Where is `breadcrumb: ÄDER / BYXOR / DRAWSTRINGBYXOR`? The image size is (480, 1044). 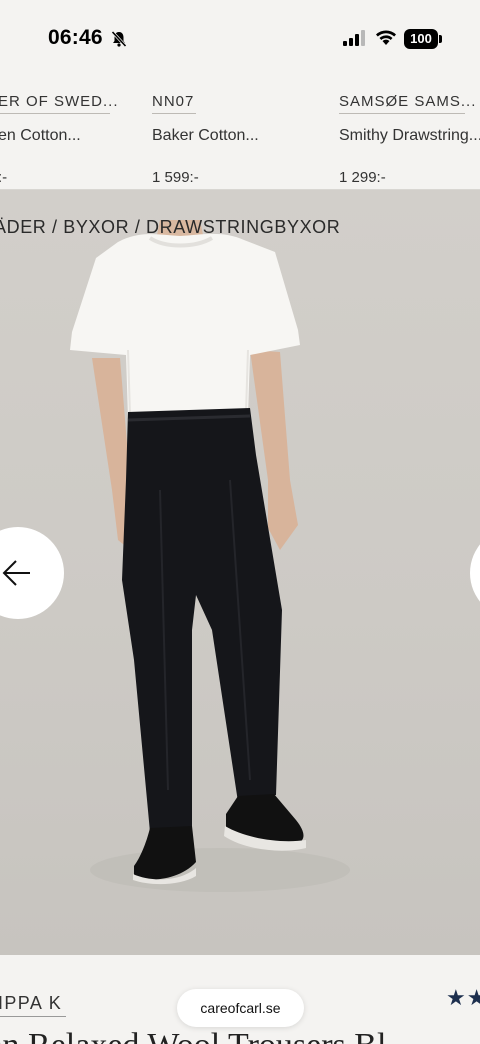 breadcrumb: ÄDER / BYXOR / DRAWSTRINGBYXOR is located at coordinates (170, 227).